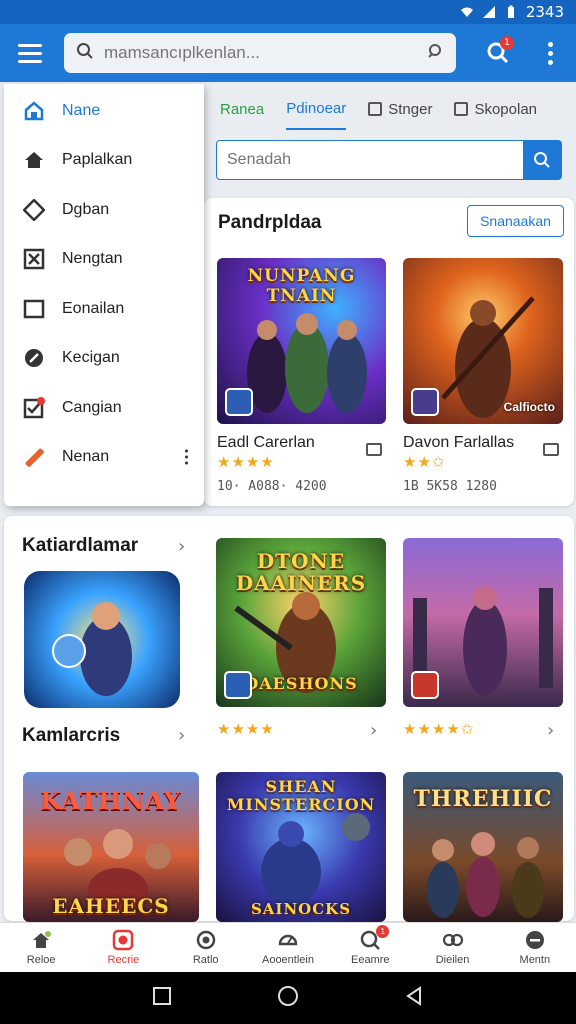  I want to click on link-icon, so click(34, 358).